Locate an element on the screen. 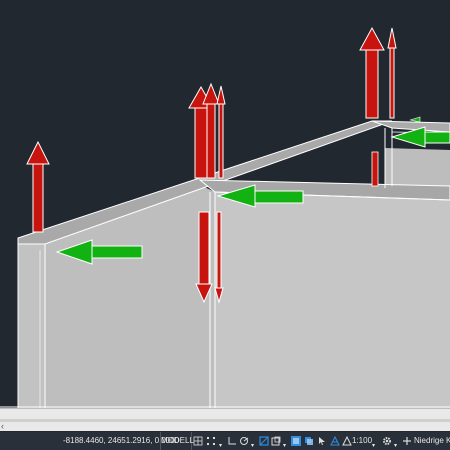  left-wall-face is located at coordinates (31, 326).